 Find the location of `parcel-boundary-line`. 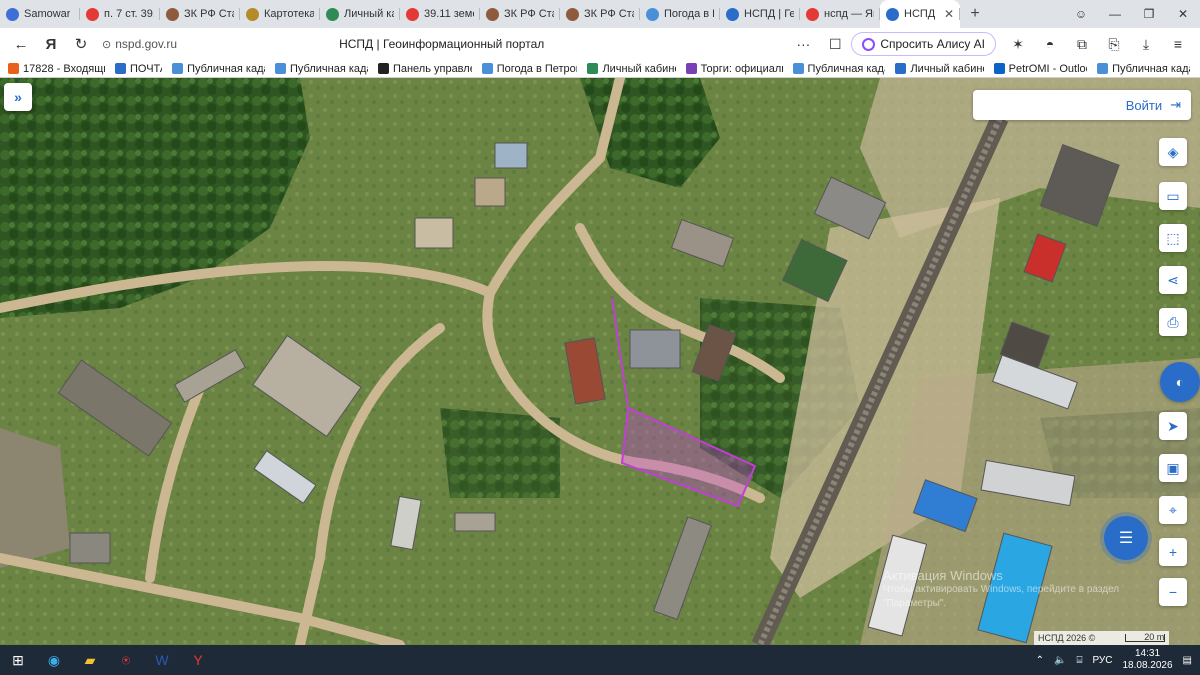

parcel-boundary-line is located at coordinates (620, 353).